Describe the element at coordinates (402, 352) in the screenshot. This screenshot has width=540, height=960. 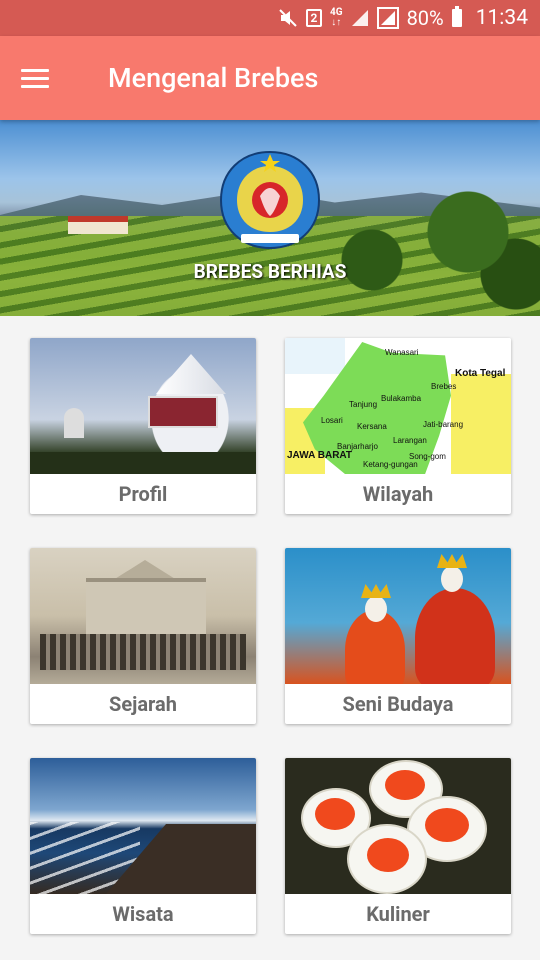
I see `map-label: Wanasari` at that location.